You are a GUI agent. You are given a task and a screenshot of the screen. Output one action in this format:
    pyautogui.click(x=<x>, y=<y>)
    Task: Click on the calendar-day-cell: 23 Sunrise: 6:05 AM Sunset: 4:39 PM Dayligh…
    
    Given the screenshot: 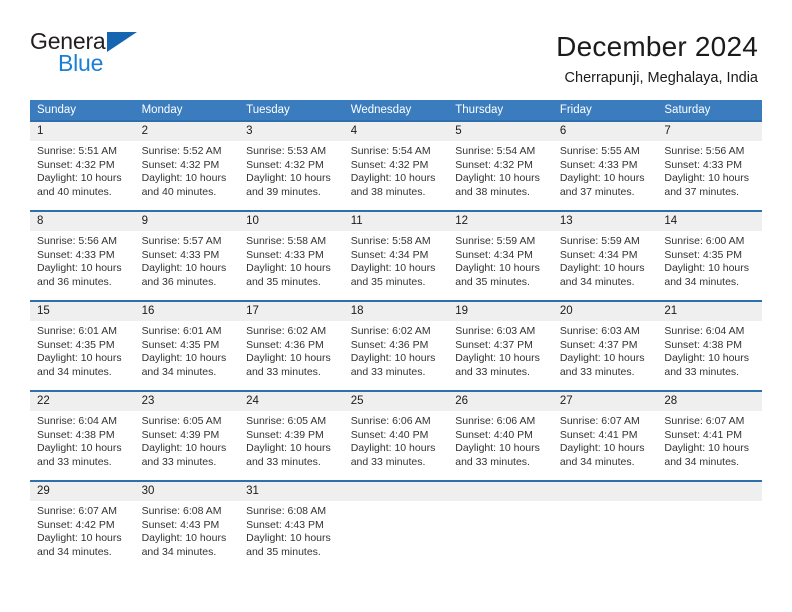 What is the action you would take?
    pyautogui.click(x=187, y=435)
    